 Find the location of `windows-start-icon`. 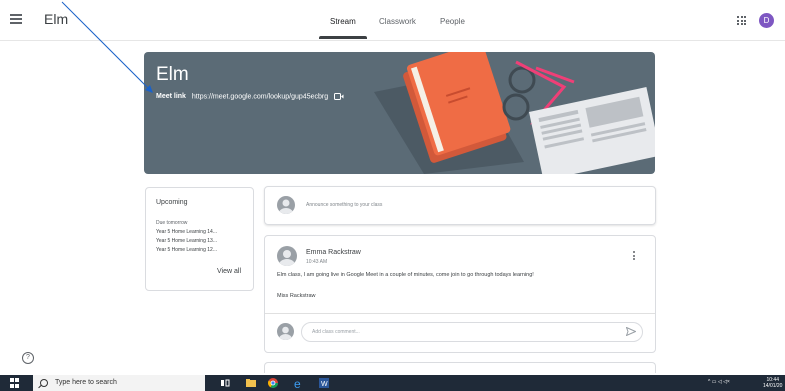

windows-start-icon is located at coordinates (15, 383).